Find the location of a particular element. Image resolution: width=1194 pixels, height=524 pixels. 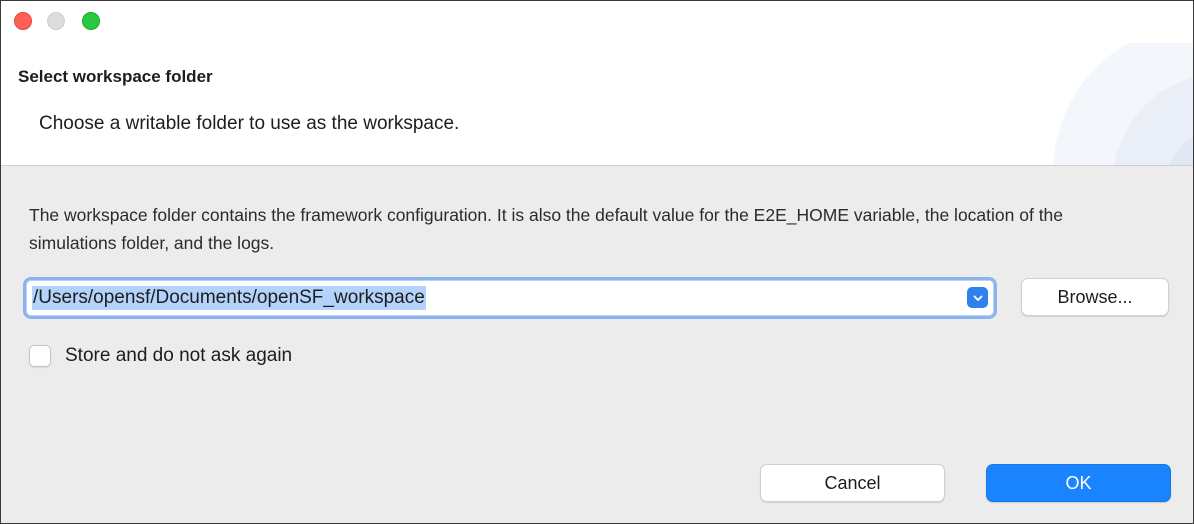

close-window-button is located at coordinates (23, 21).